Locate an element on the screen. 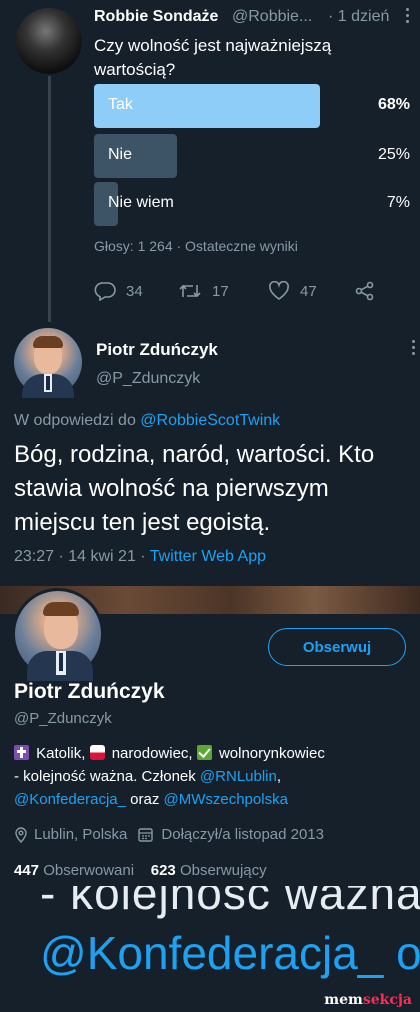 The height and width of the screenshot is (1012, 420). poll-option-label: Nie is located at coordinates (120, 154).